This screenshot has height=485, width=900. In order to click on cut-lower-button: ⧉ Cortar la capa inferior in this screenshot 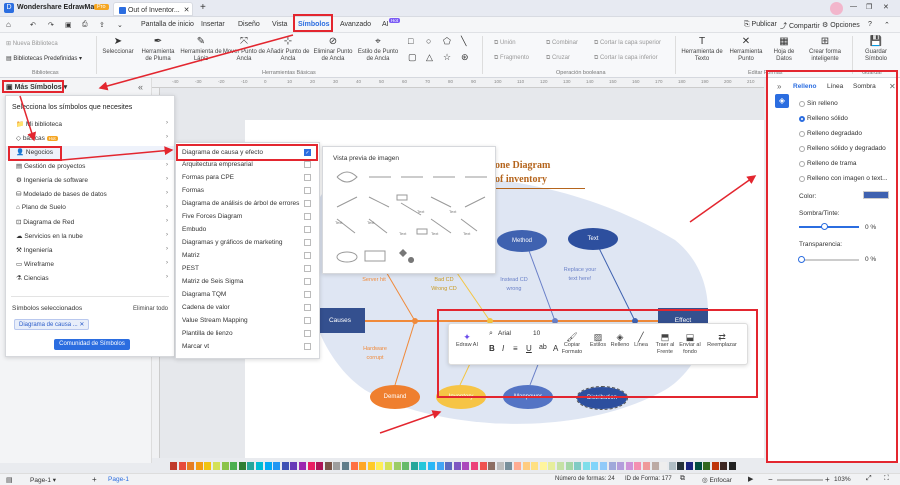, I will do `click(626, 58)`.